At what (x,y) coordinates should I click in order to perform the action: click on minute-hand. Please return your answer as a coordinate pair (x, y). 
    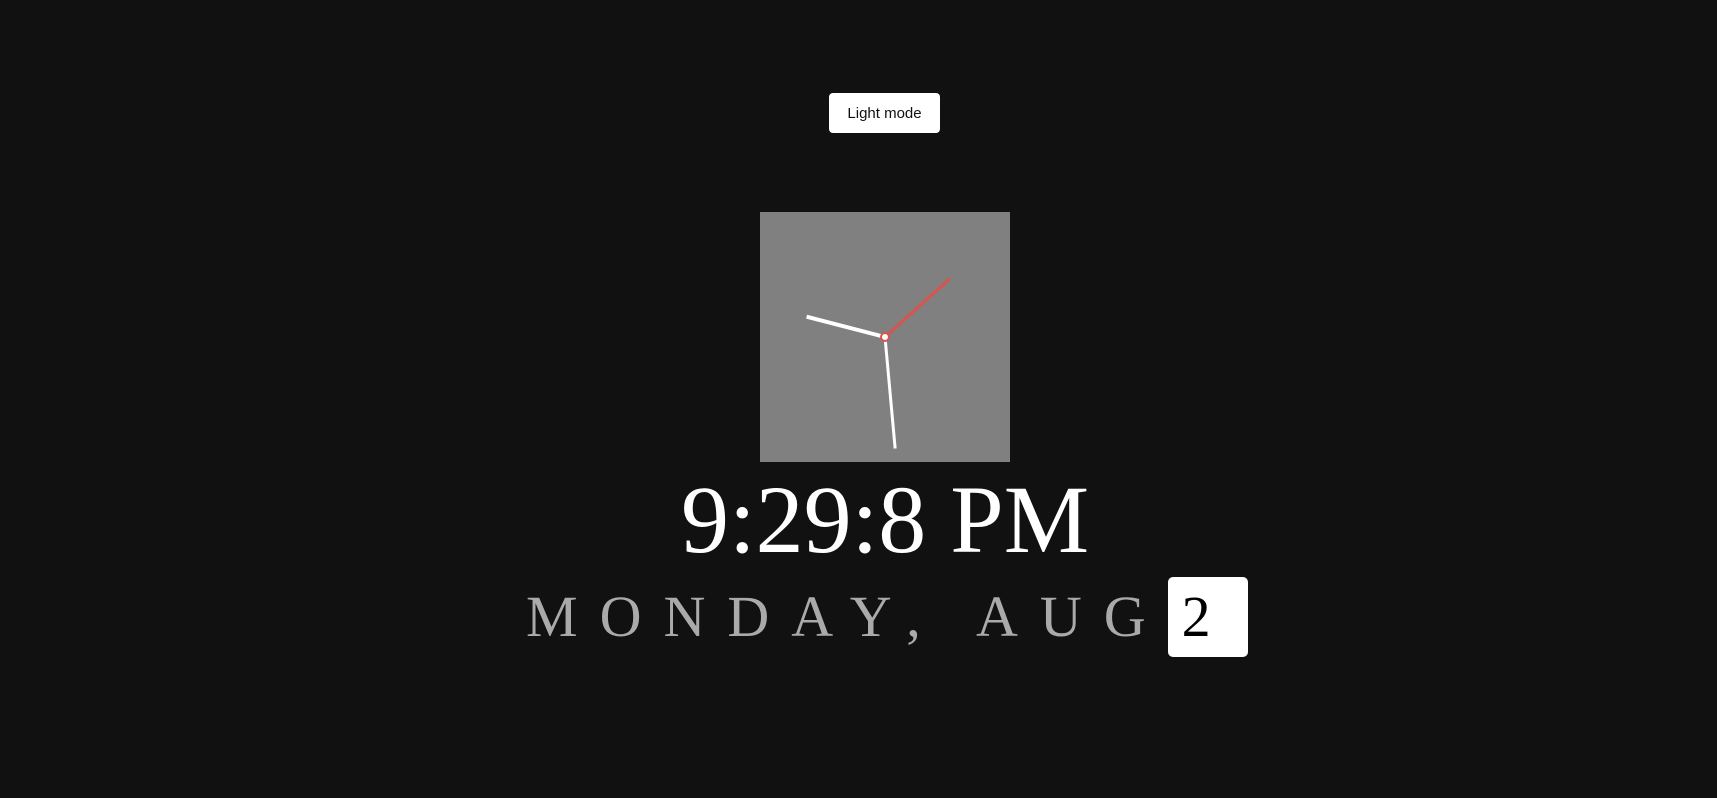
    Looking at the image, I should click on (890, 392).